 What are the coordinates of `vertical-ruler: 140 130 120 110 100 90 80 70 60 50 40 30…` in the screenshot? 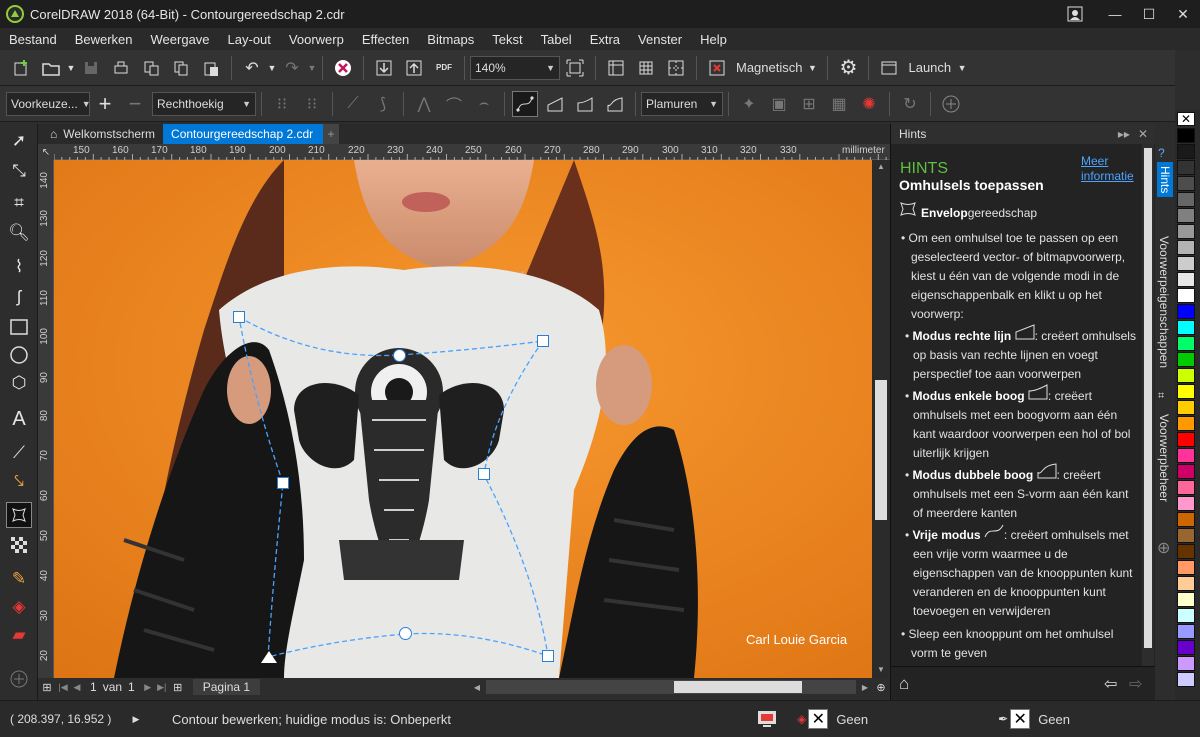 It's located at (46, 419).